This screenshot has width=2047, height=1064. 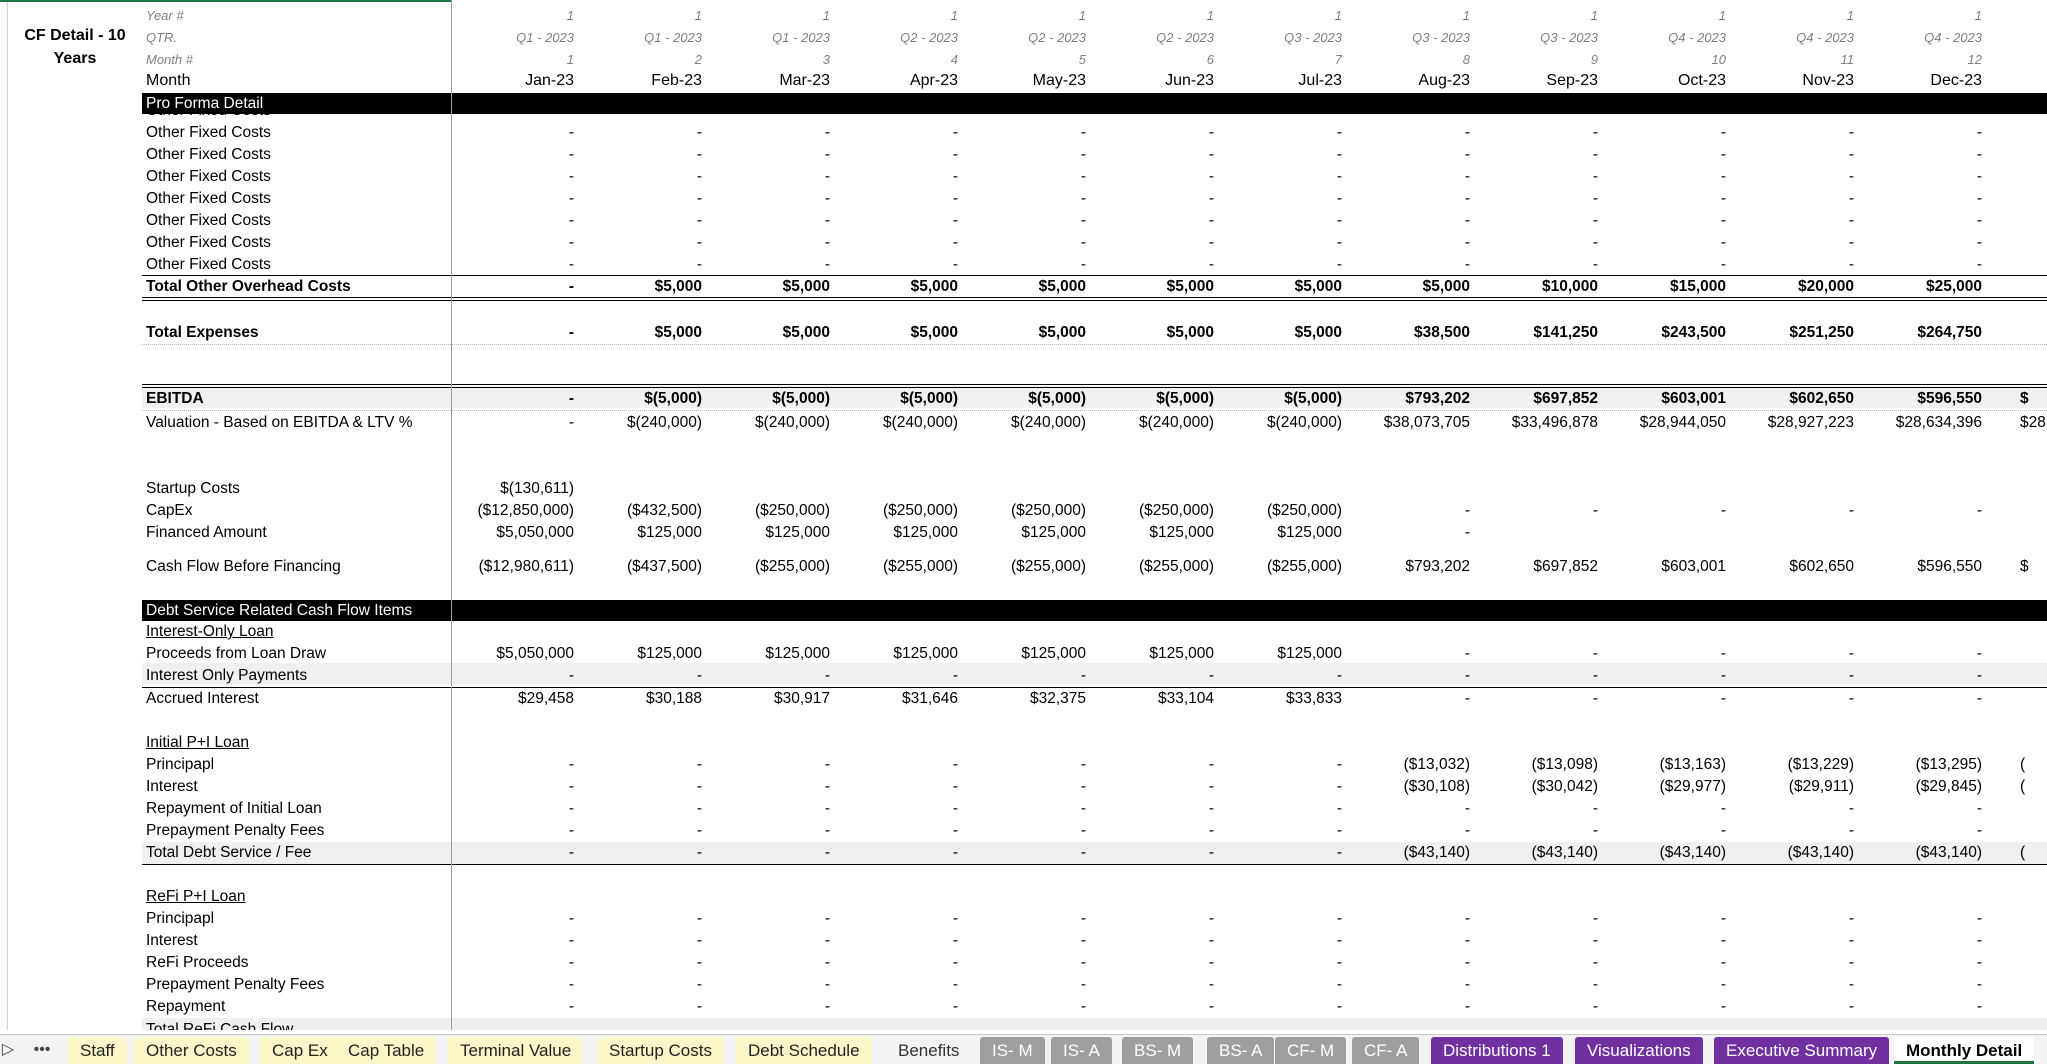 What do you see at coordinates (197, 743) in the screenshot?
I see `row-label: Initial P+I Loan` at bounding box center [197, 743].